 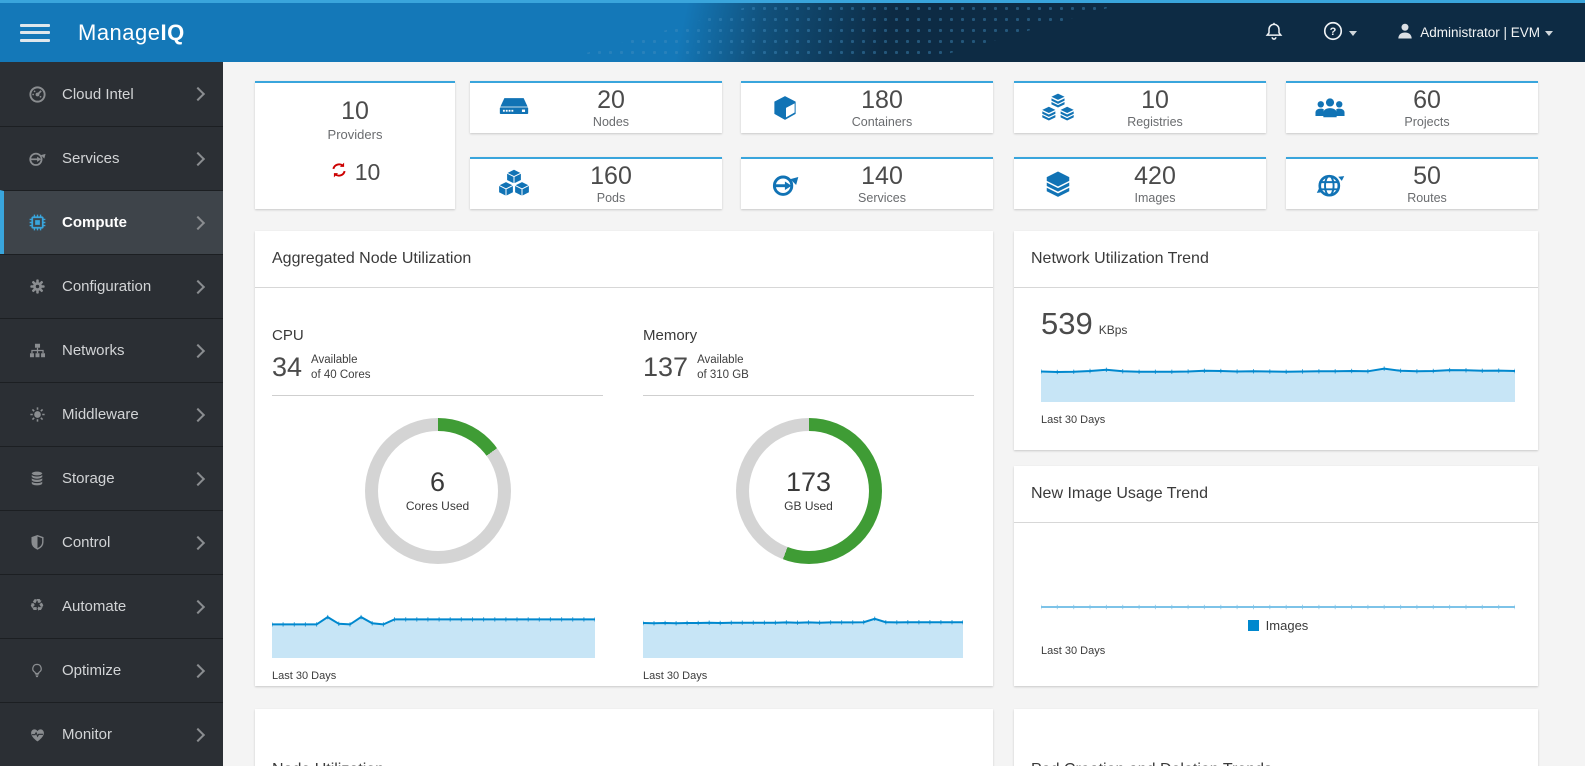 What do you see at coordinates (37, 94) in the screenshot?
I see `tachometer-icon` at bounding box center [37, 94].